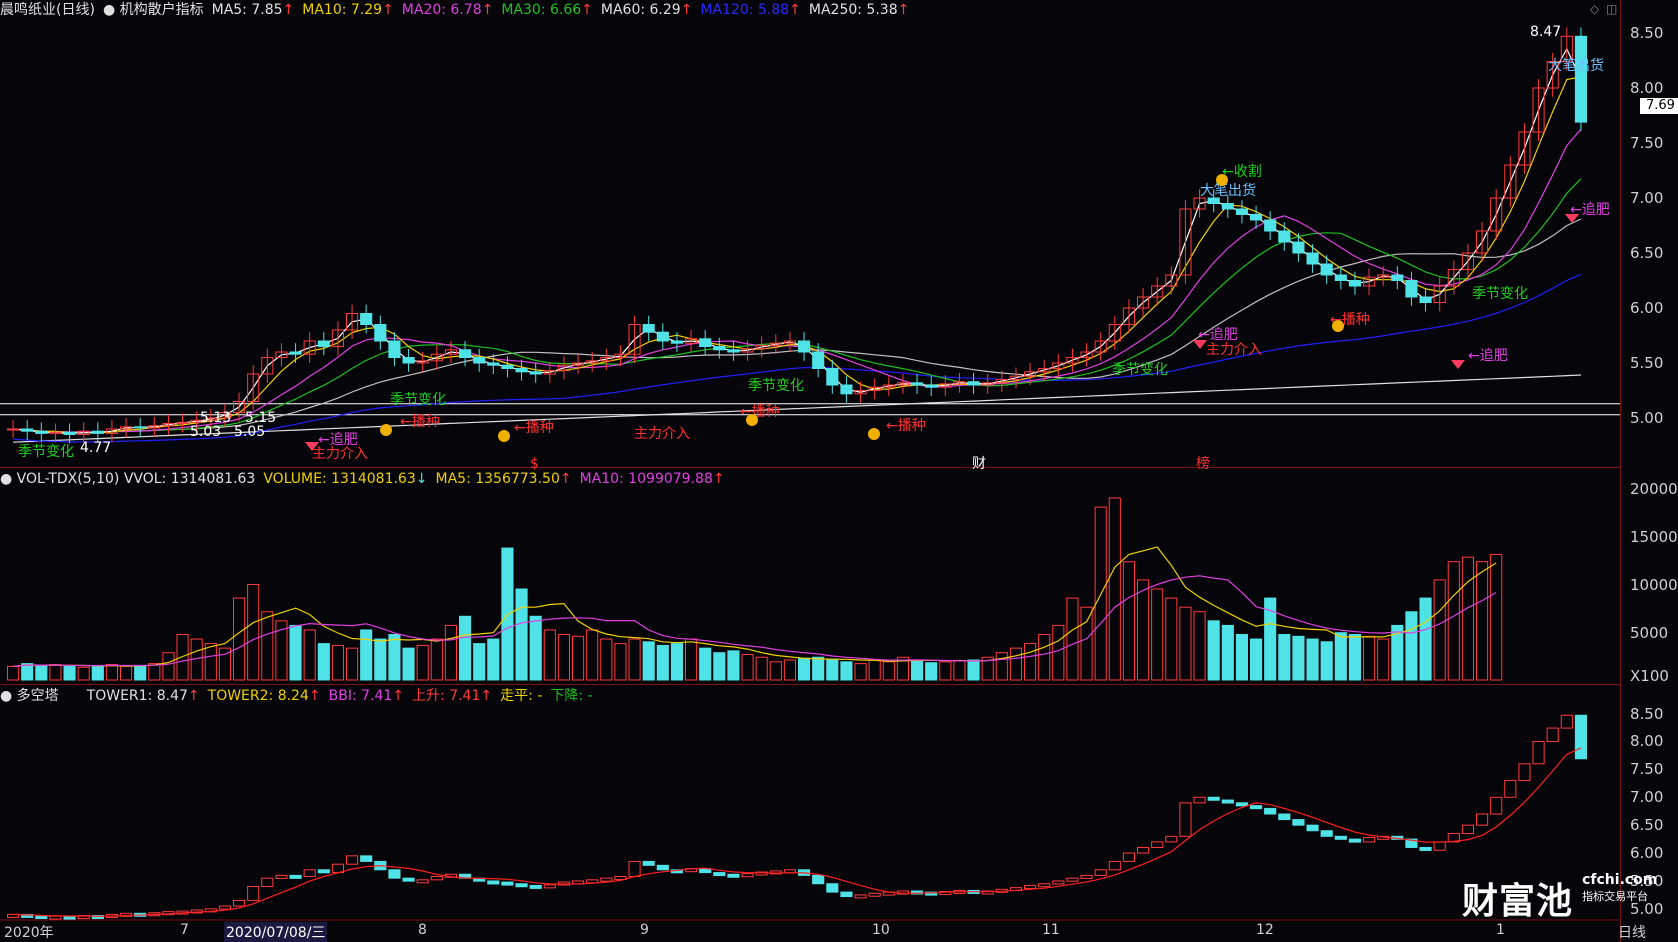 This screenshot has width=1678, height=942. I want to click on high-price-label: 8.47, so click(1545, 32).